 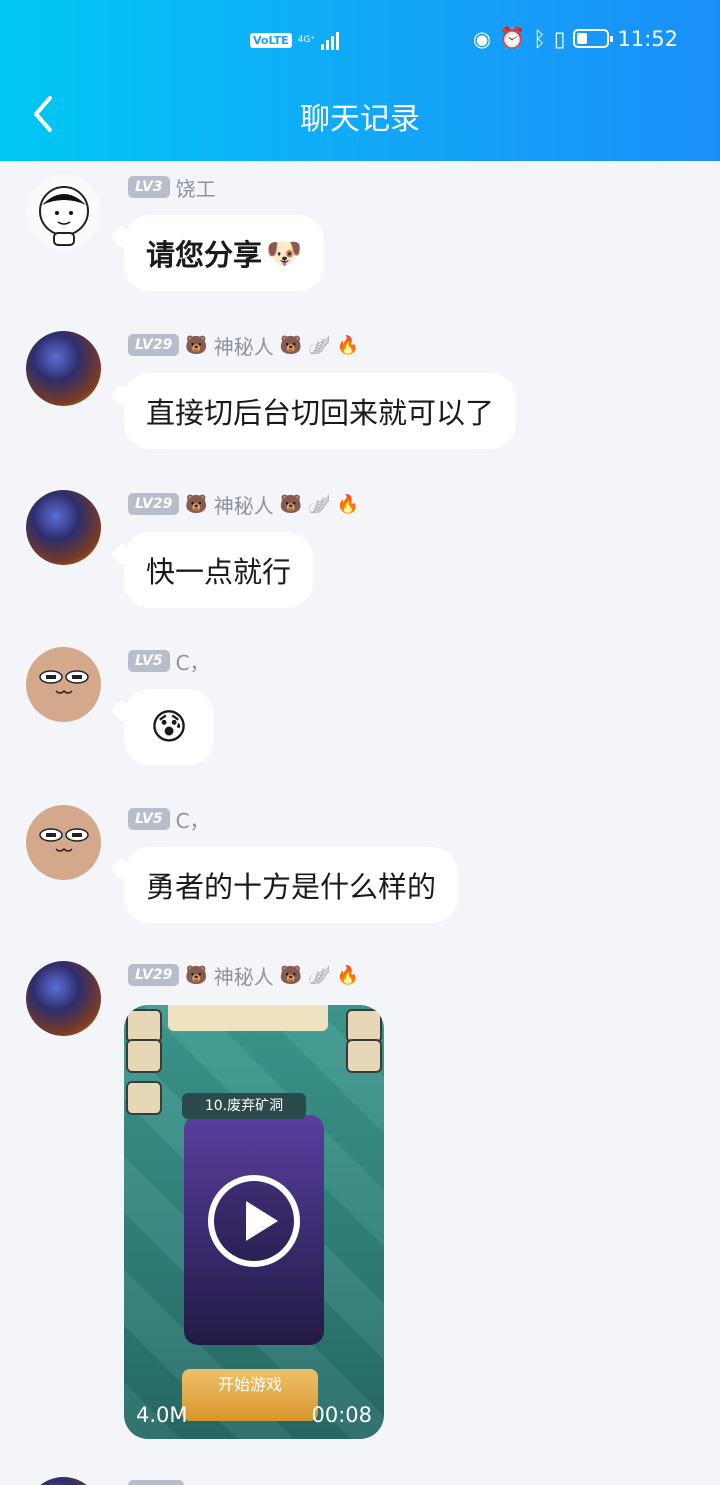 What do you see at coordinates (306, 40) in the screenshot?
I see `network-type: 4G⁺` at bounding box center [306, 40].